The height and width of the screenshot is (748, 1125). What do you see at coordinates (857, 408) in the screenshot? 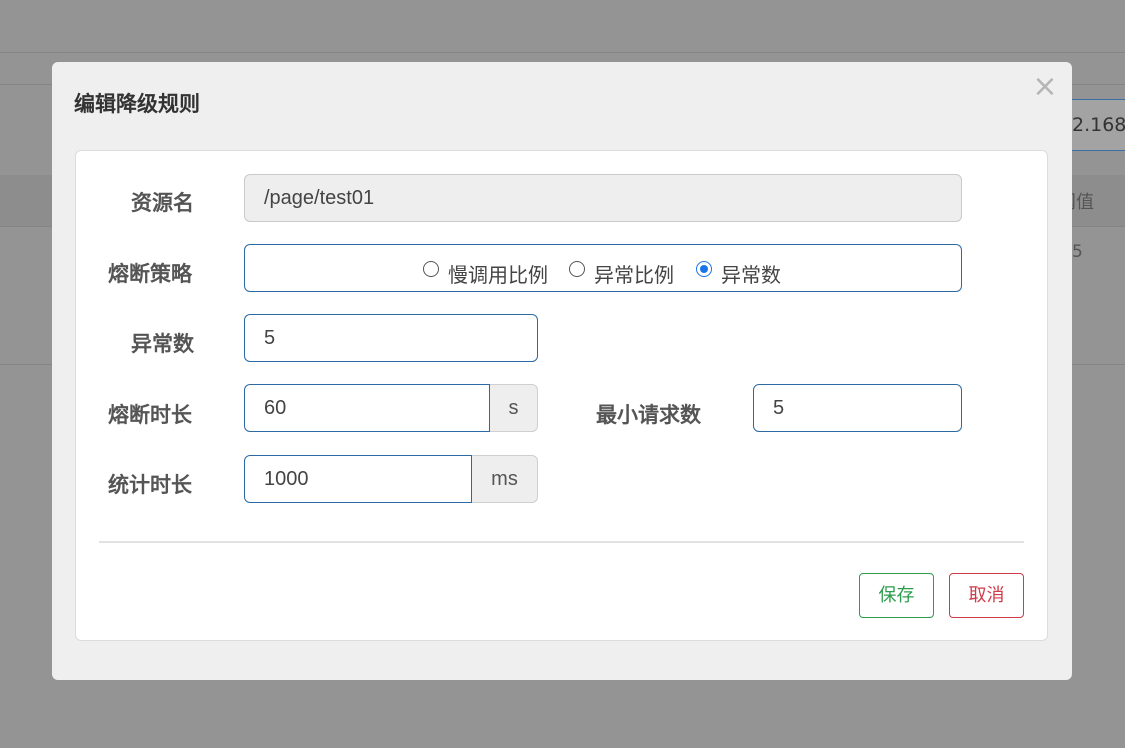
I see `min-requests-input: 5` at bounding box center [857, 408].